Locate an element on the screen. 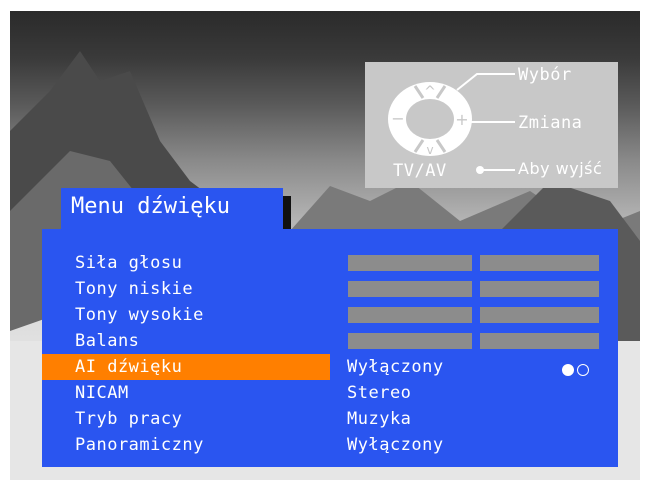 The height and width of the screenshot is (481, 645). menu-item-label: Tony wysokie is located at coordinates (139, 315).